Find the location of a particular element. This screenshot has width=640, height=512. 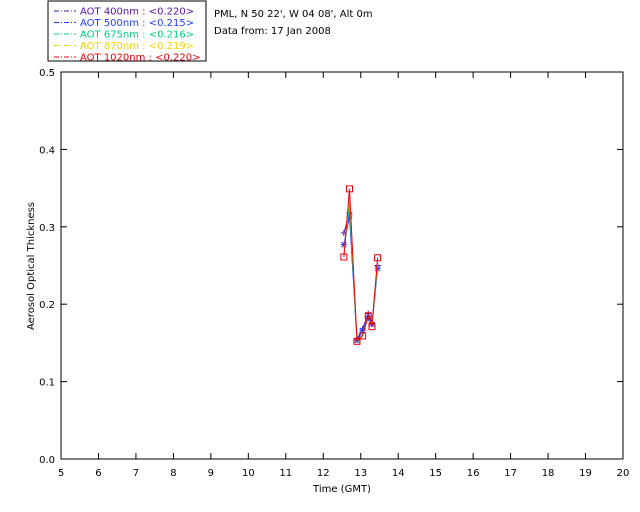

x-tick-label: 6 is located at coordinates (98, 473).